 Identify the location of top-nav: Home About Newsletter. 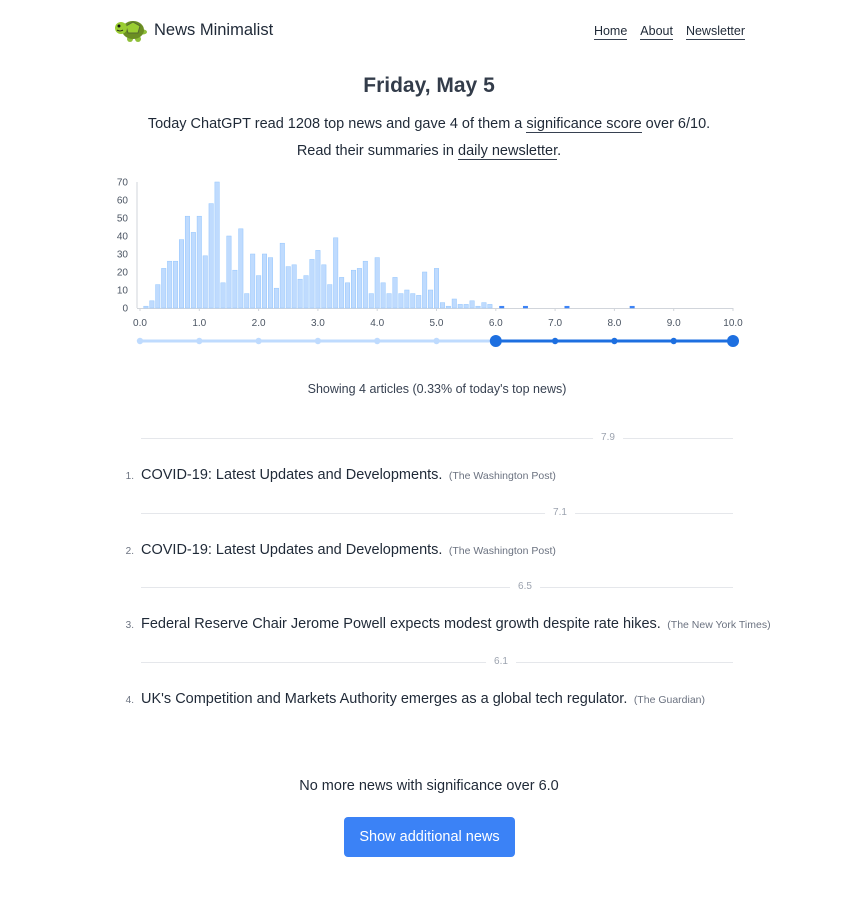
(669, 32).